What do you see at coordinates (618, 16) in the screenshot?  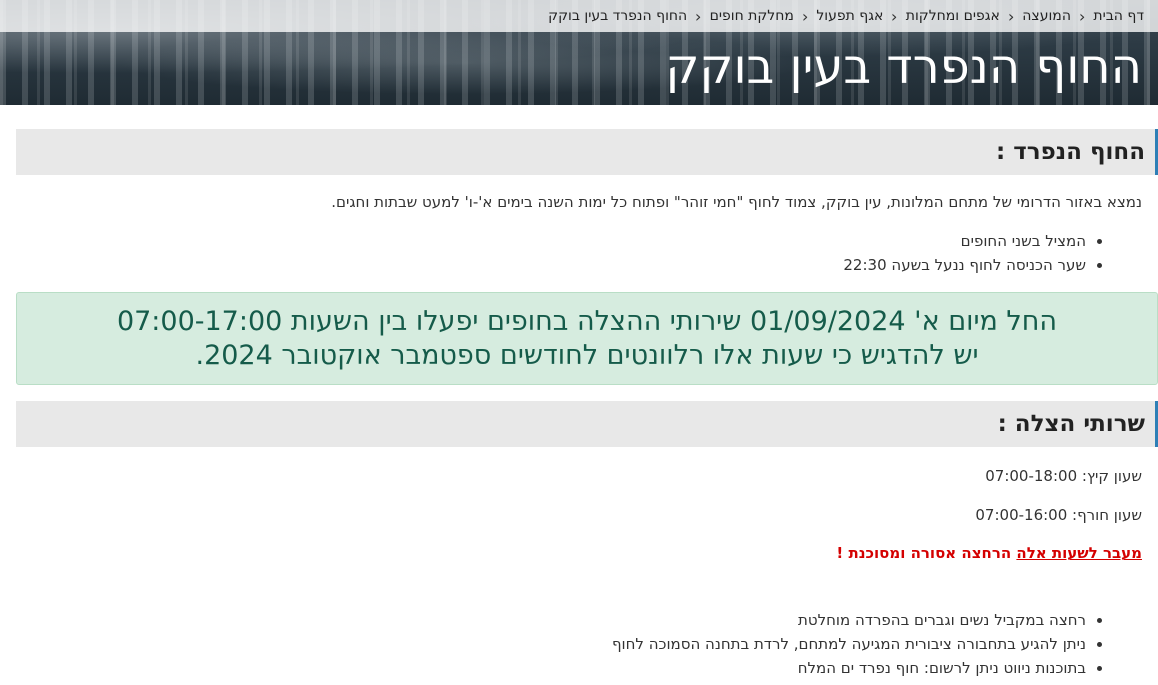 I see `breadcrumb-current: החוף הנפרד בעין בוקק` at bounding box center [618, 16].